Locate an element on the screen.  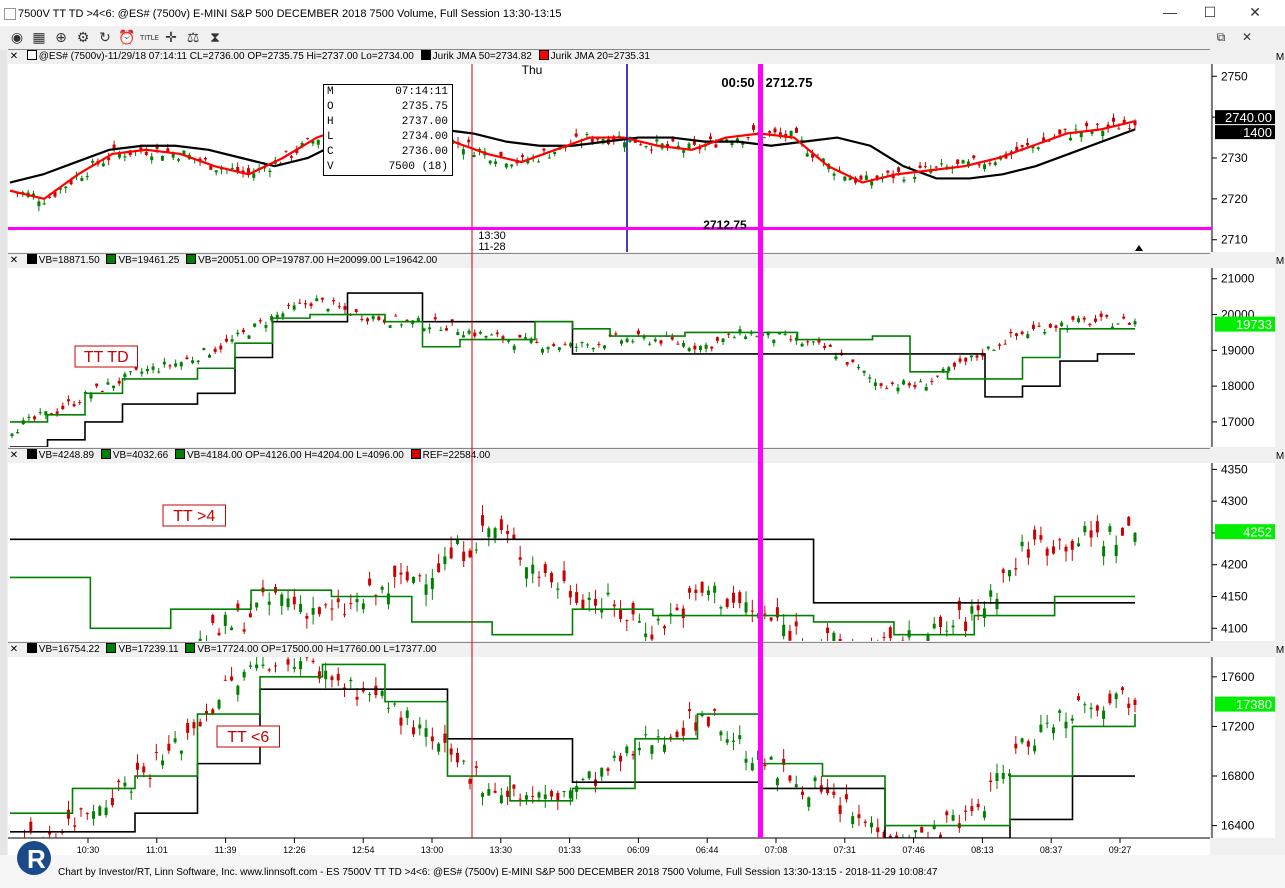
lt6-vb1: VB=16754.22 is located at coordinates (69, 649).